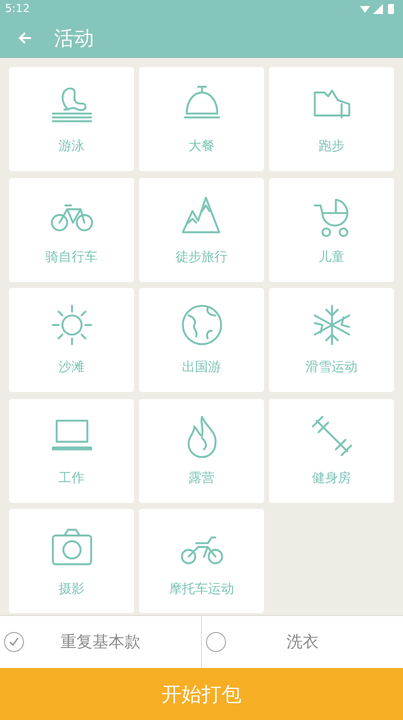 This screenshot has width=403, height=720. What do you see at coordinates (71, 230) in the screenshot?
I see `activity-card: 骑自行车` at bounding box center [71, 230].